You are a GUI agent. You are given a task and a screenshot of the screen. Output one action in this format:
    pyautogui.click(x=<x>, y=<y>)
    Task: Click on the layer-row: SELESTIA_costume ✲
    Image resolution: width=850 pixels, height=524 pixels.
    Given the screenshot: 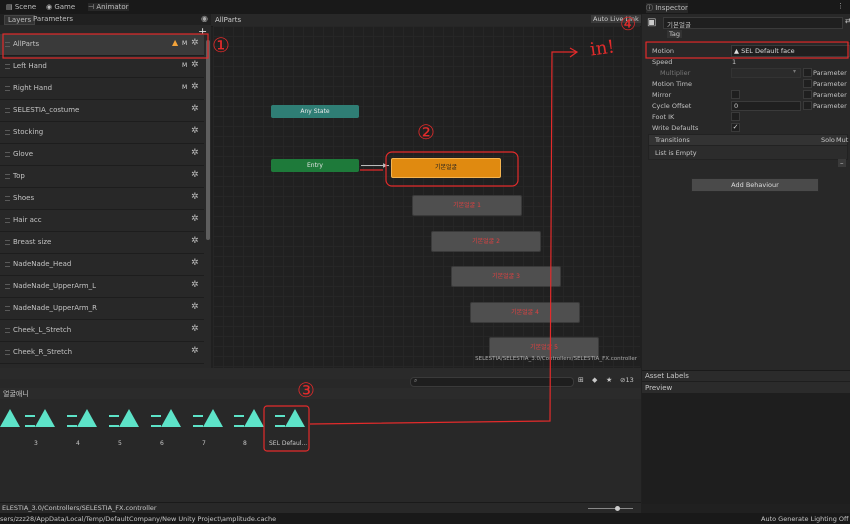 What is the action you would take?
    pyautogui.click(x=102, y=111)
    